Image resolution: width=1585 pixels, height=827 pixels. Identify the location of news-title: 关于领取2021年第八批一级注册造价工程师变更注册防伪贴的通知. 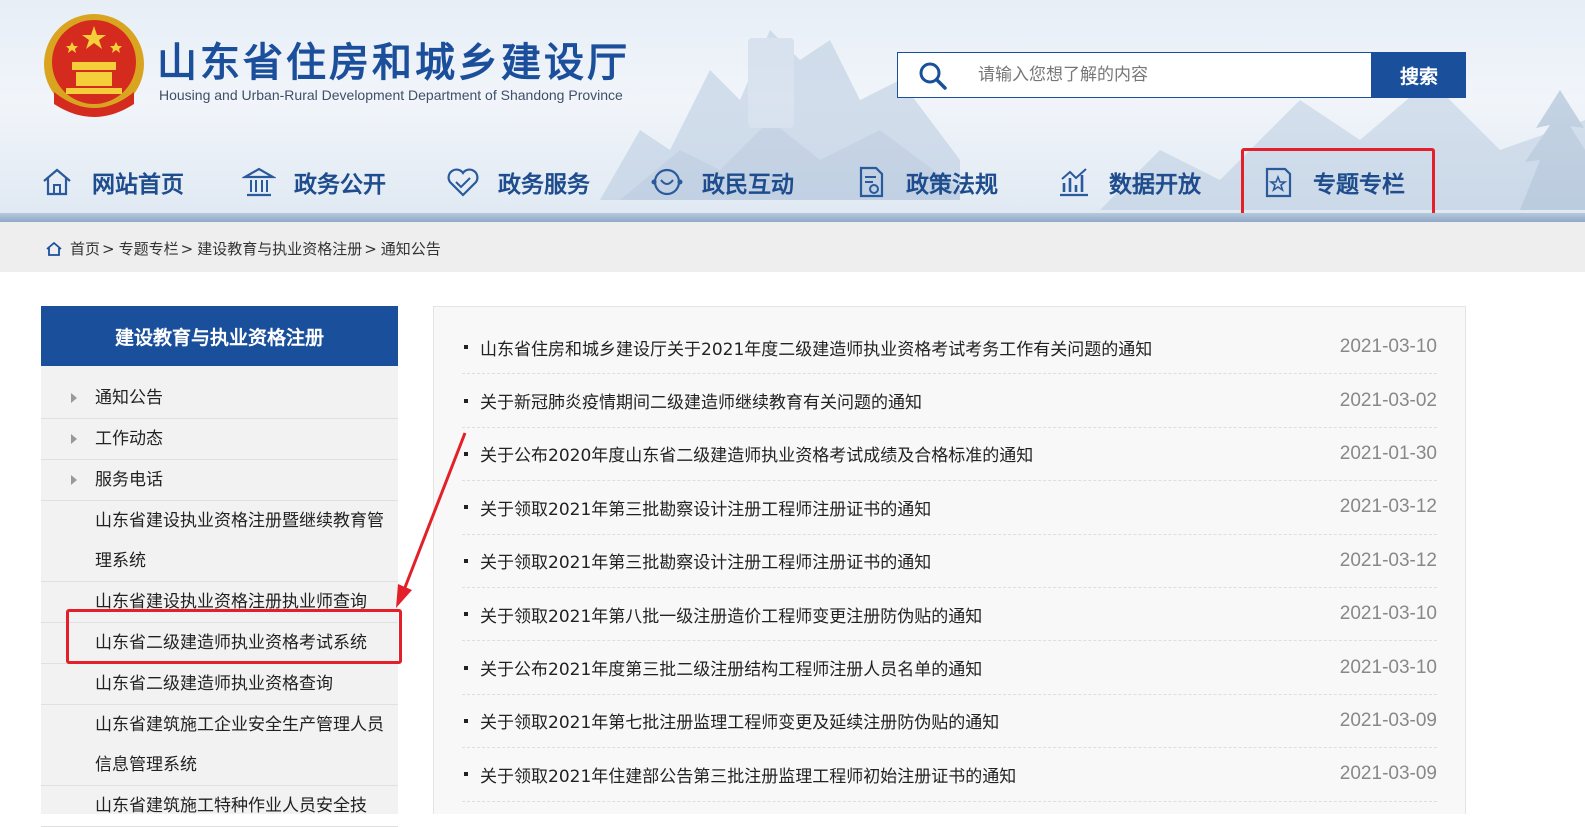
(731, 616).